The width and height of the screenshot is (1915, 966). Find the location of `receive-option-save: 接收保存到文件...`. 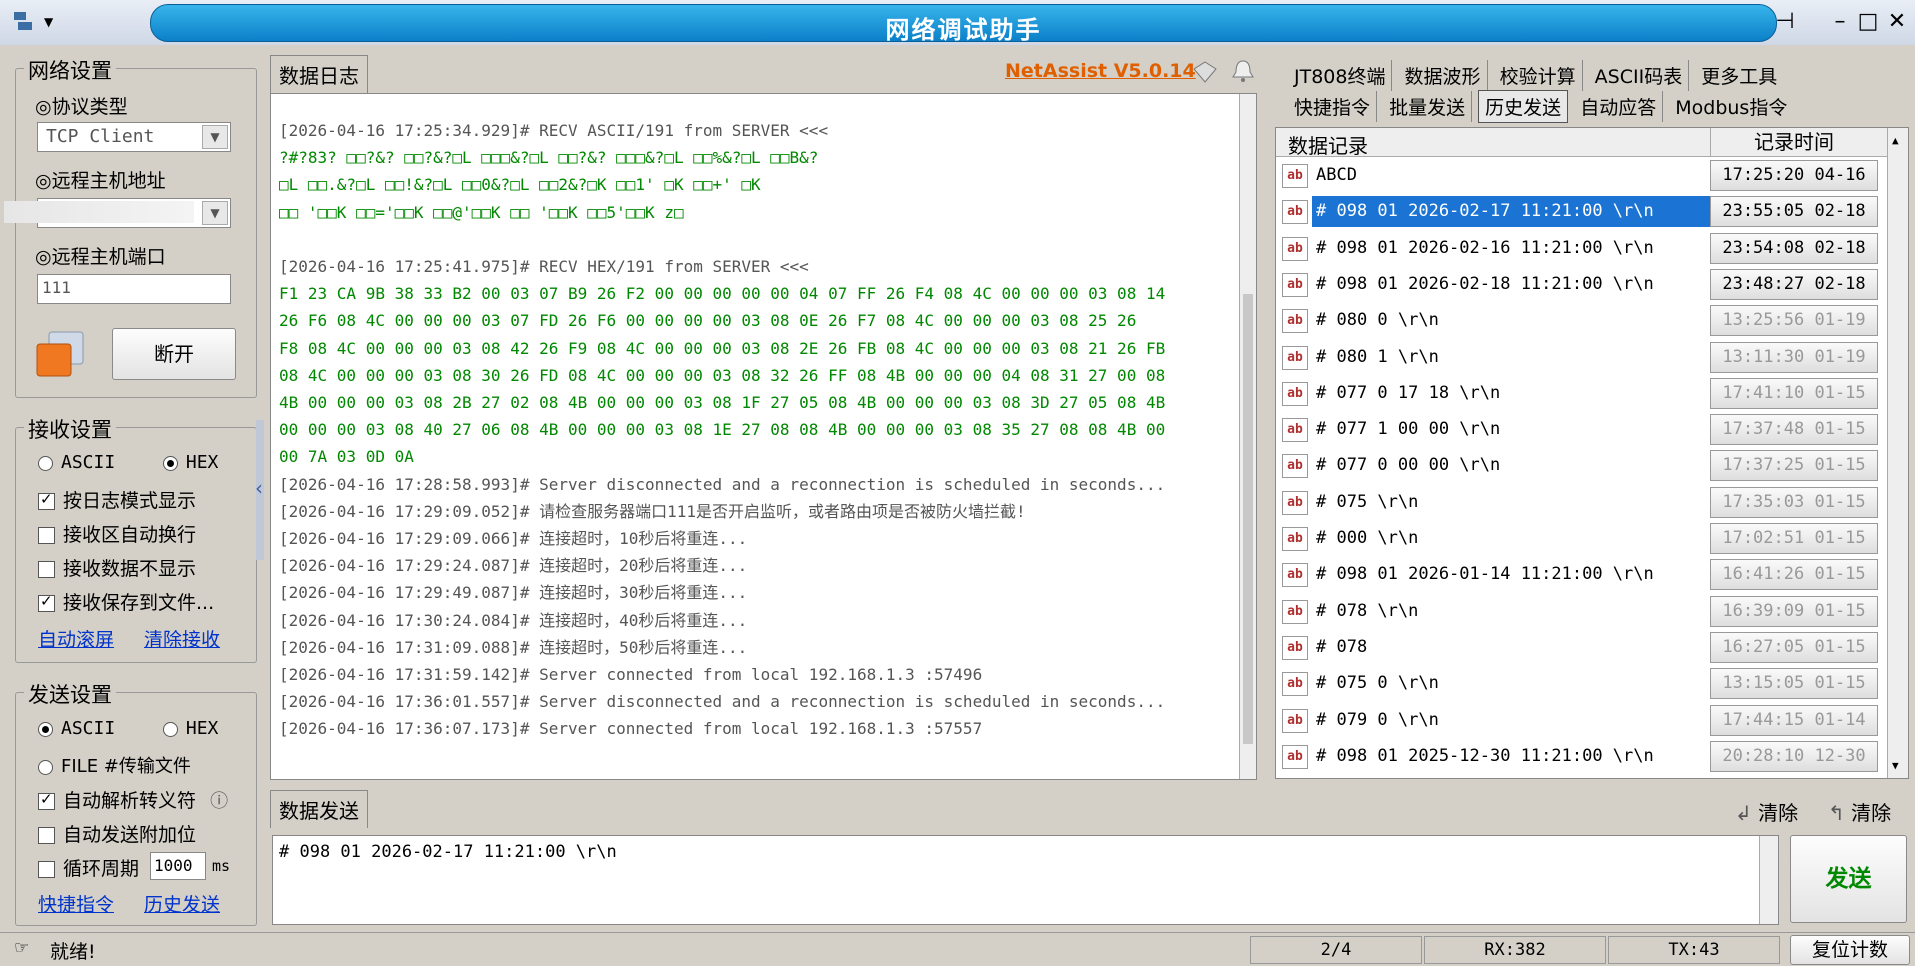

receive-option-save: 接收保存到文件... is located at coordinates (126, 601).